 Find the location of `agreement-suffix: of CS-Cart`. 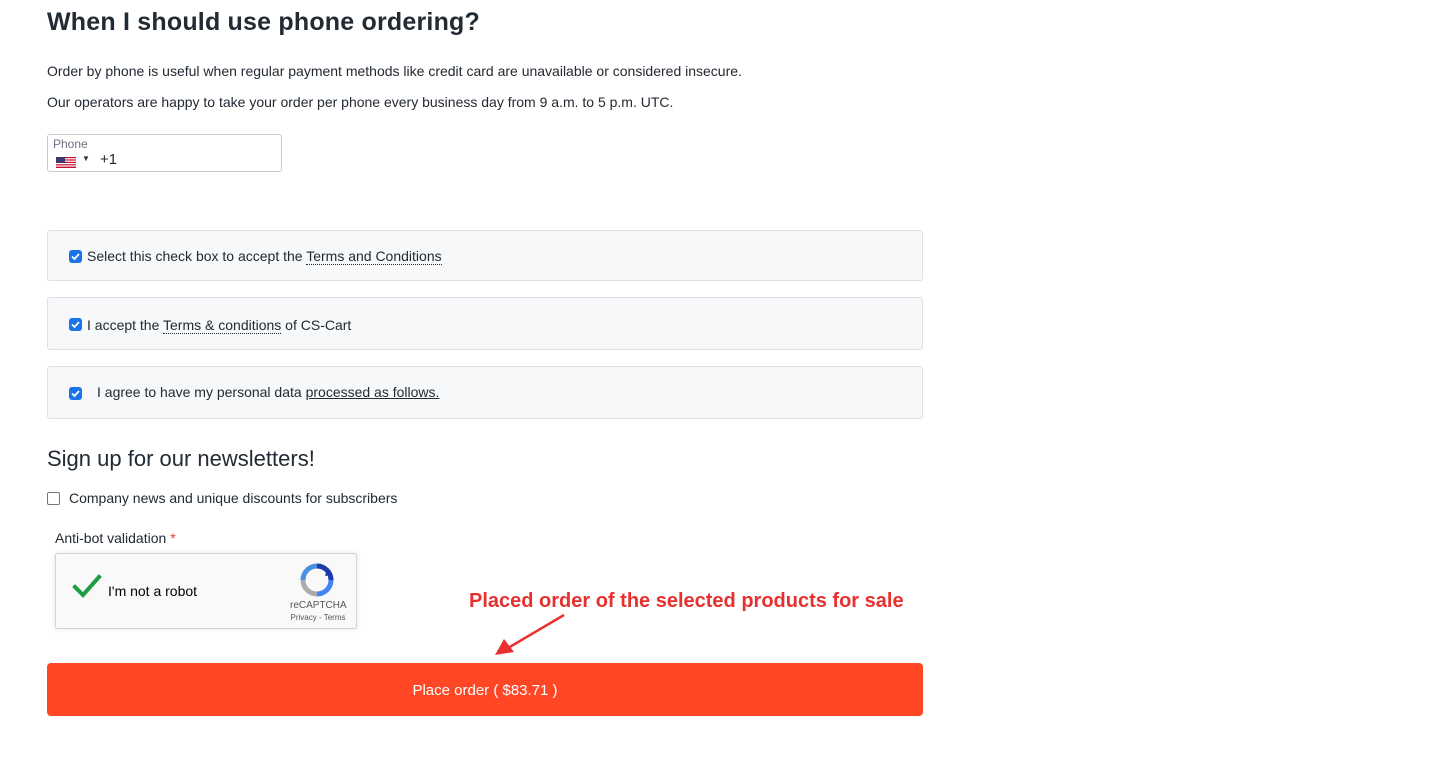

agreement-suffix: of CS-Cart is located at coordinates (316, 325).